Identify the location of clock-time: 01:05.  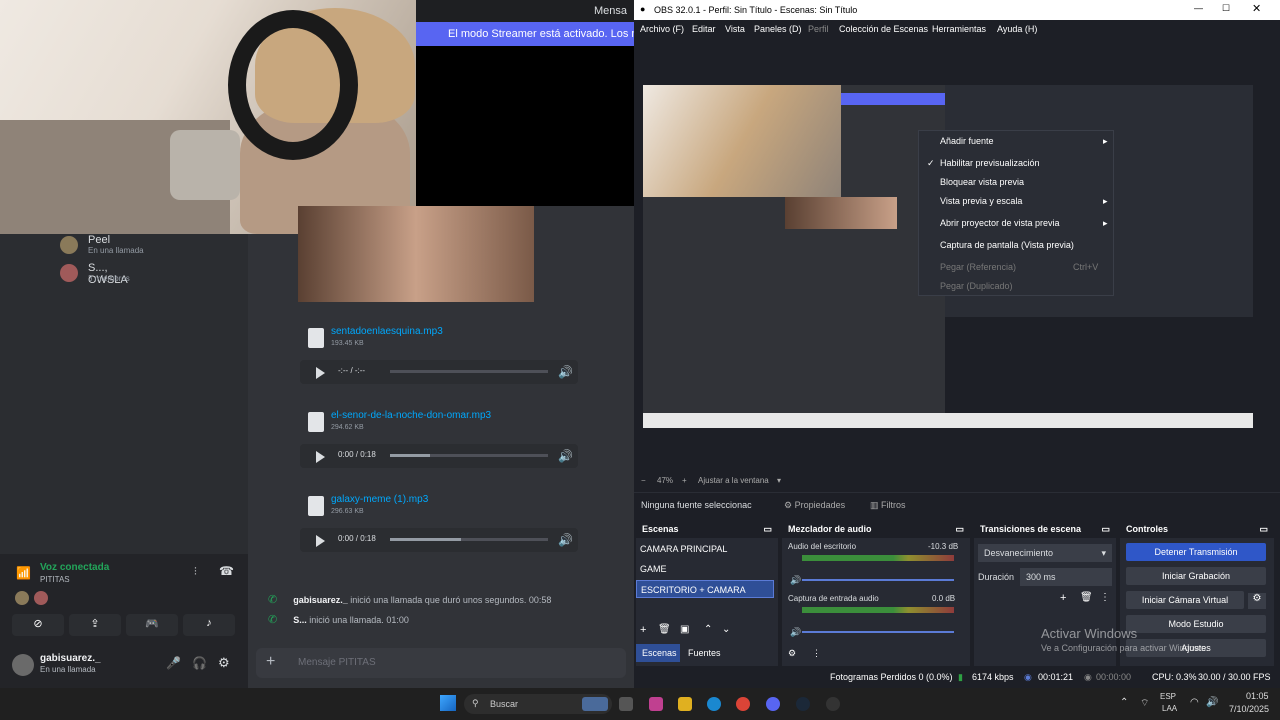
(1257, 696).